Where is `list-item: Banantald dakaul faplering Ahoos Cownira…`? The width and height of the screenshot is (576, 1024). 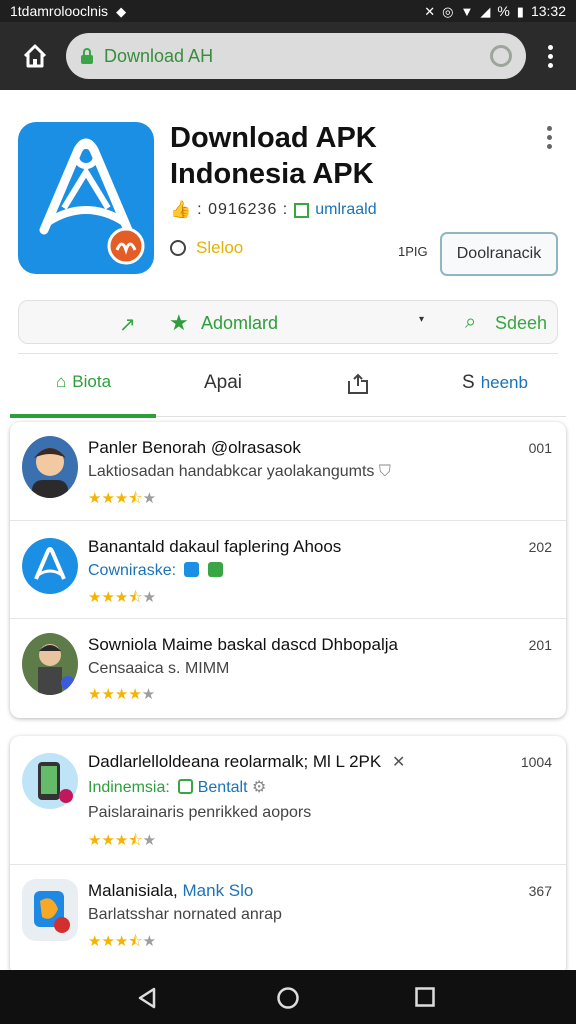 list-item: Banantald dakaul faplering Ahoos Cownira… is located at coordinates (288, 569).